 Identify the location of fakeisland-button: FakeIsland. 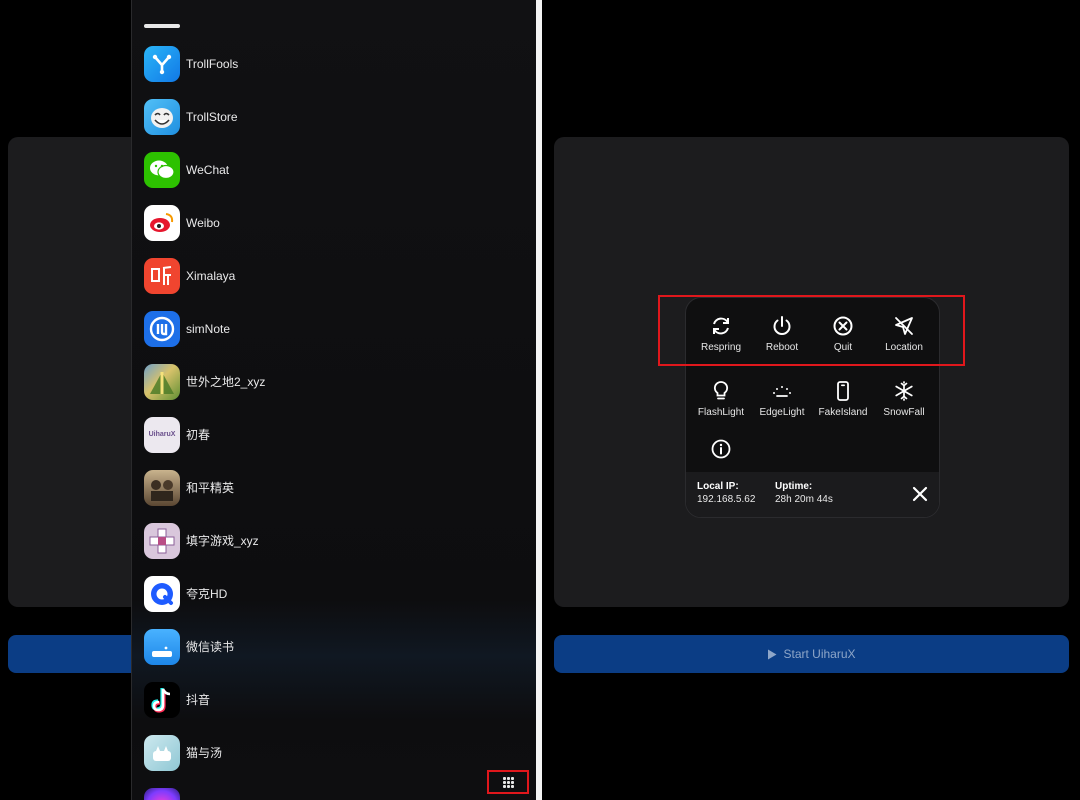
(843, 405).